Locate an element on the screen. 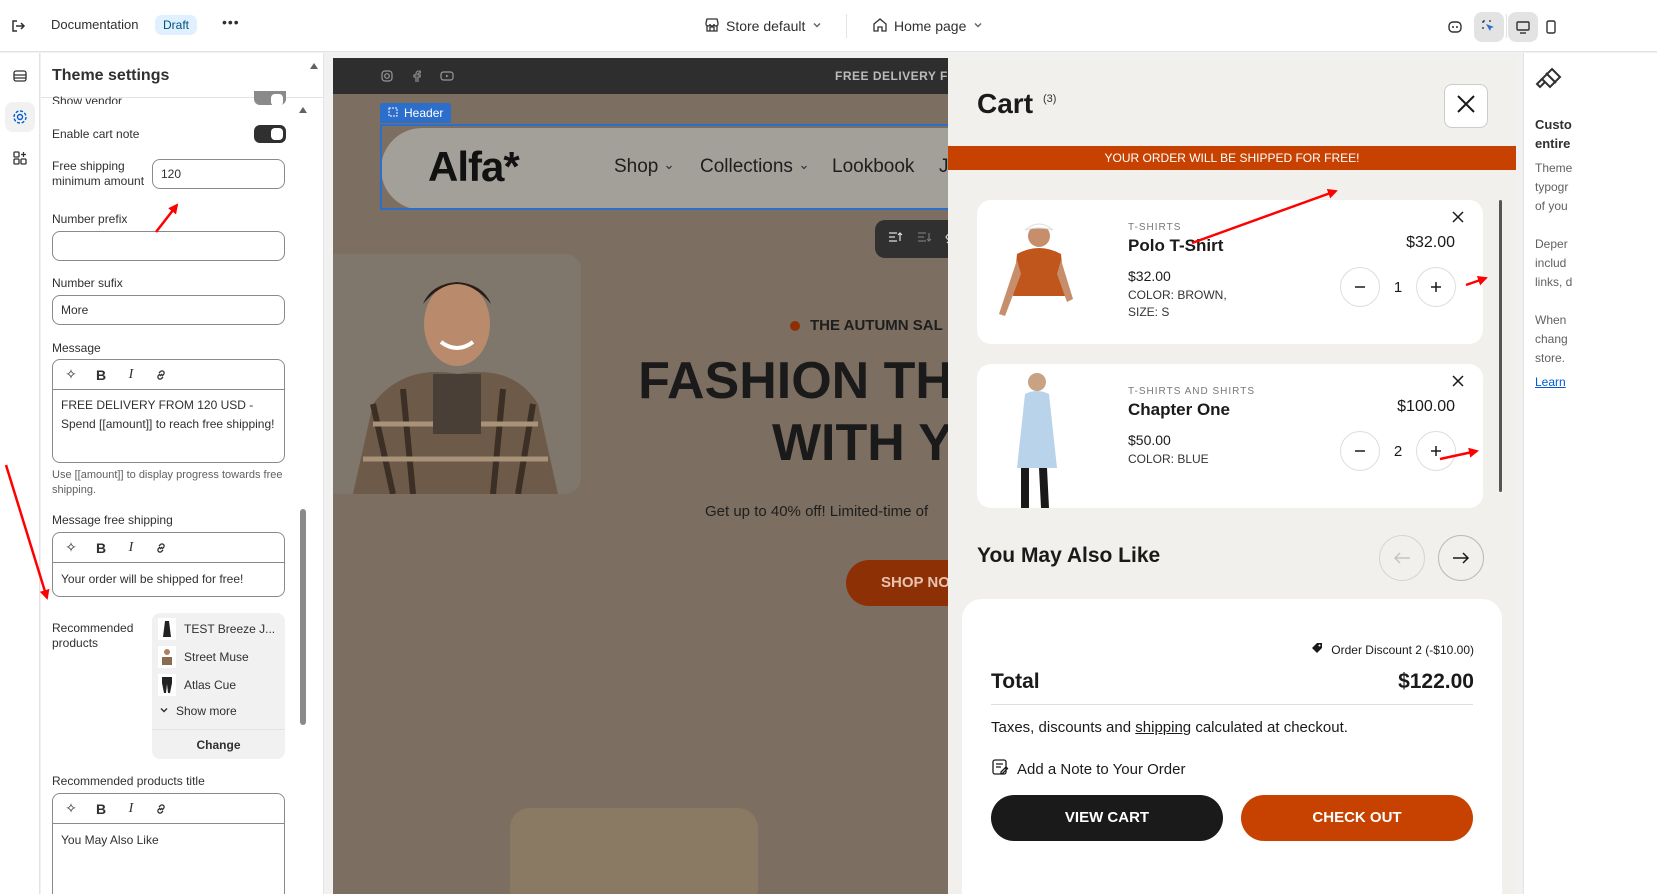 The width and height of the screenshot is (1657, 894). taxes-post: calculated at checkout. is located at coordinates (1269, 727).